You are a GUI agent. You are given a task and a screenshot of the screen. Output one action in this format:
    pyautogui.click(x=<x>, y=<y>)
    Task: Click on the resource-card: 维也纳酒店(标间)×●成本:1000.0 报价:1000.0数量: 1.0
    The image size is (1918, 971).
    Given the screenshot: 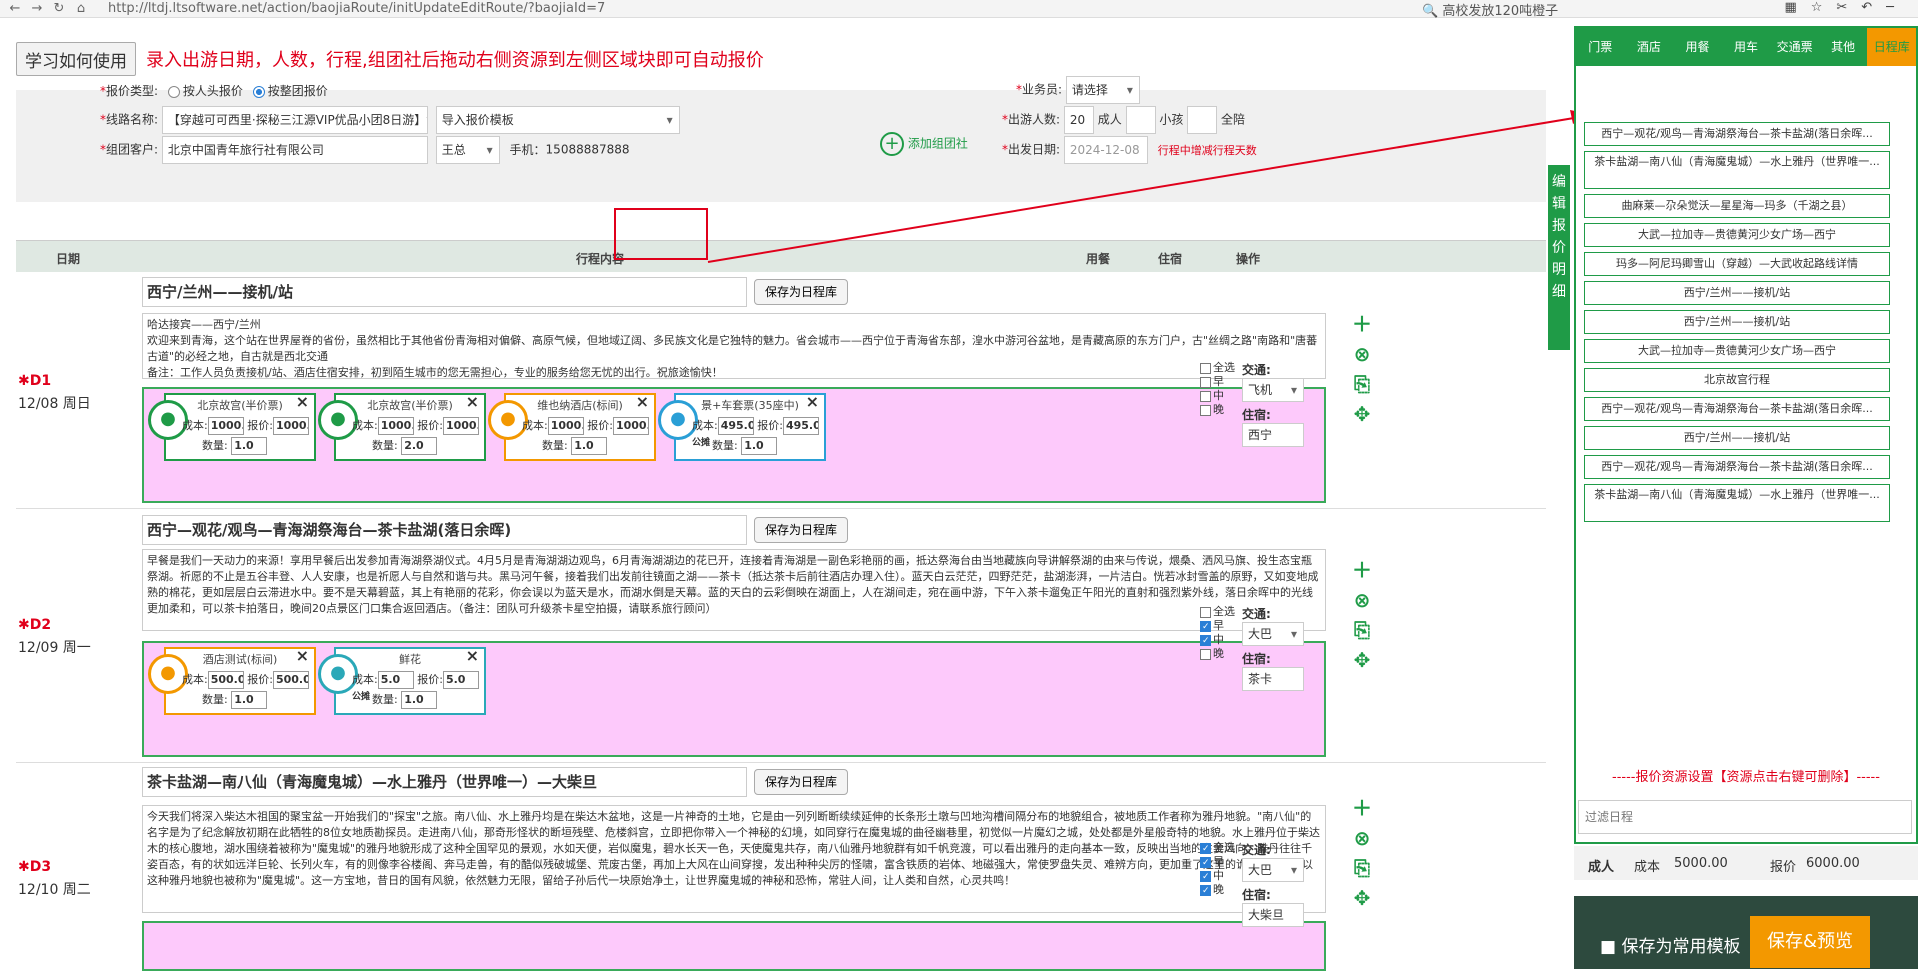 What is the action you would take?
    pyautogui.click(x=572, y=426)
    